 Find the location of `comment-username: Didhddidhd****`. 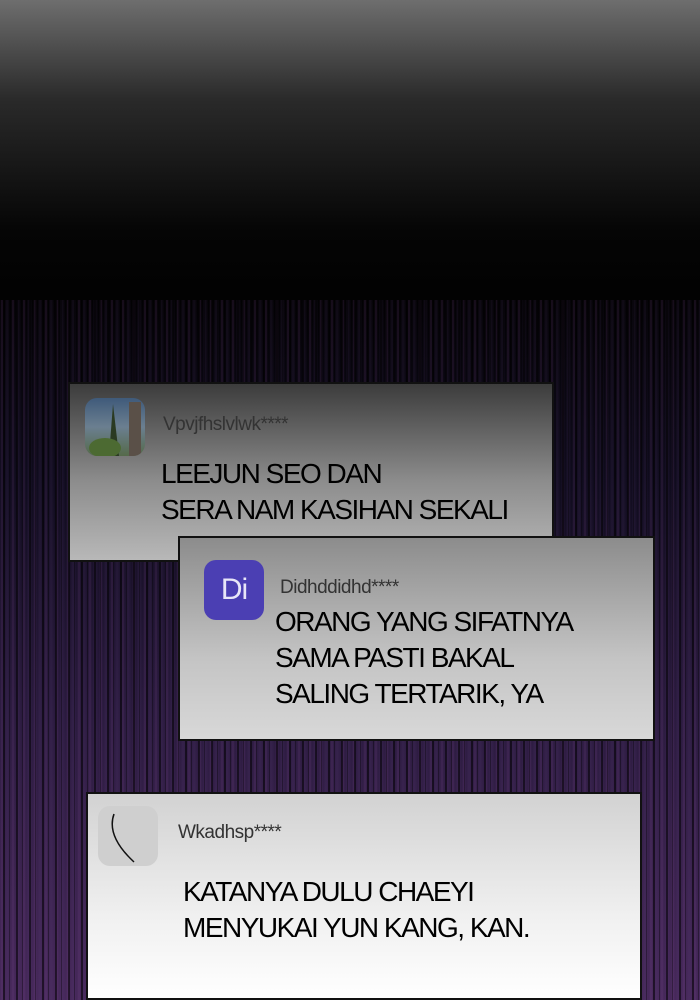

comment-username: Didhddidhd**** is located at coordinates (339, 587).